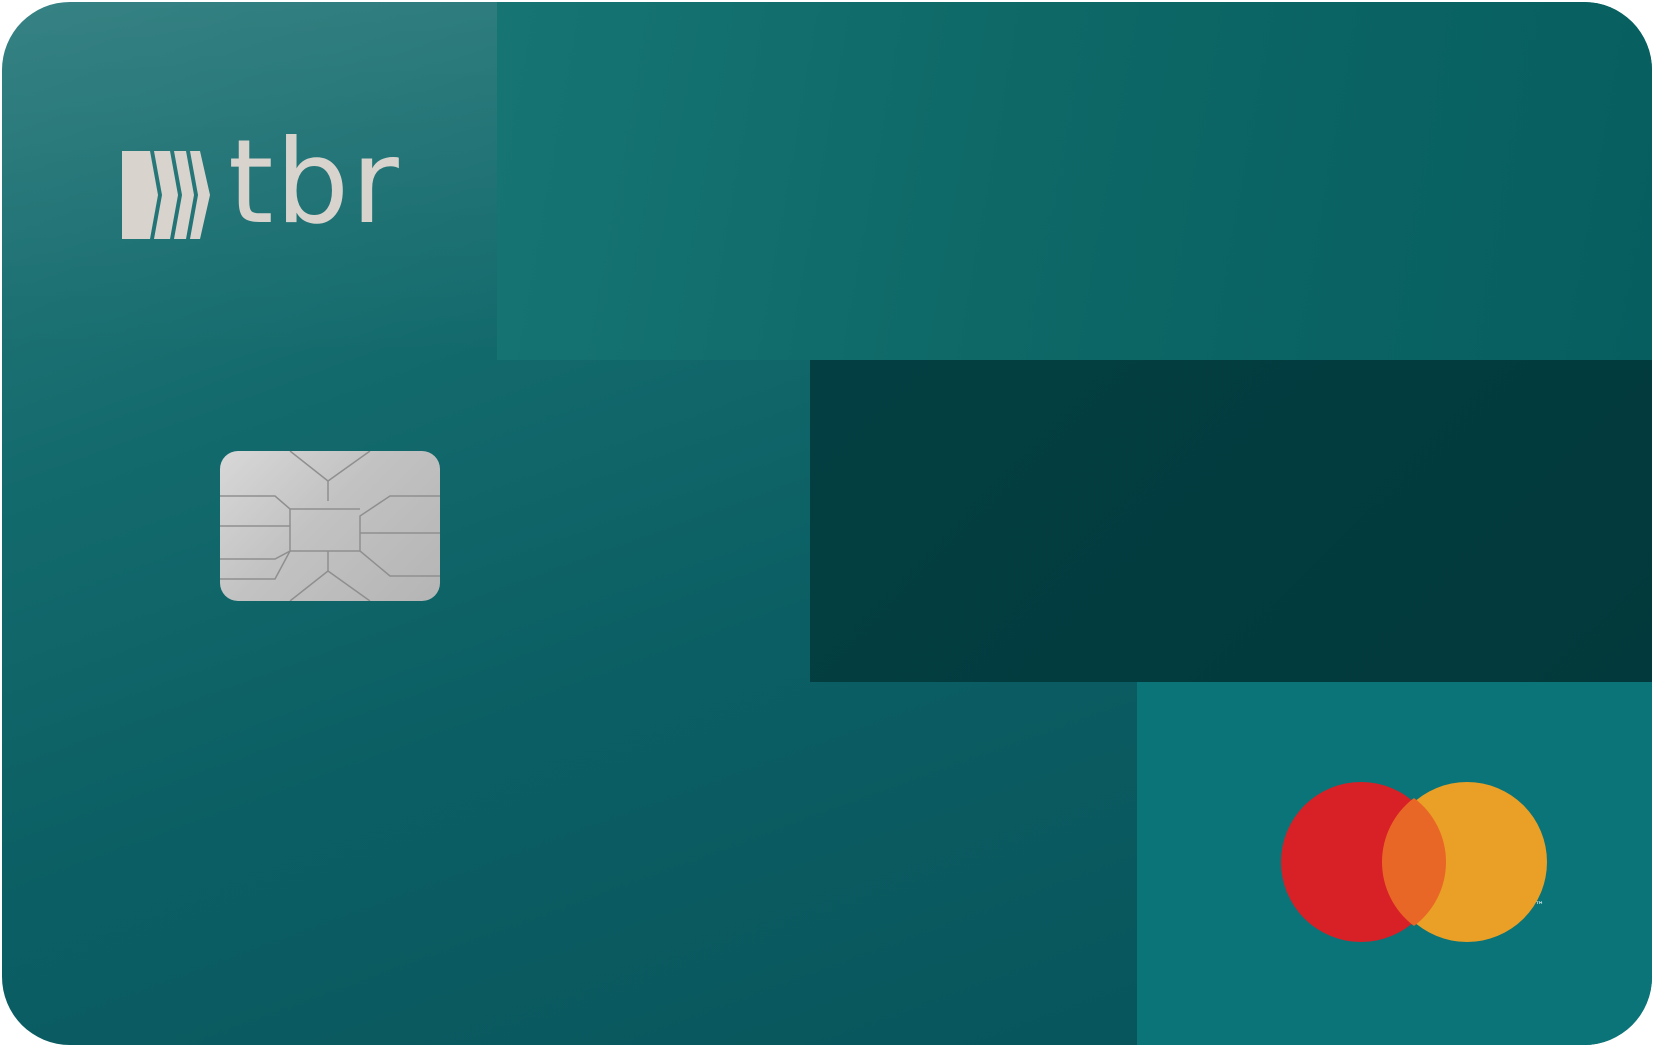 This screenshot has height=1049, width=1655. Describe the element at coordinates (166, 195) in the screenshot. I see `tbr-chevron-logo-icon` at that location.